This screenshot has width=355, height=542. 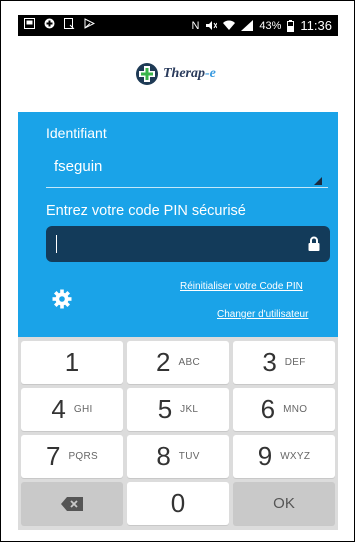 I want to click on key-digit: 9, so click(x=265, y=456).